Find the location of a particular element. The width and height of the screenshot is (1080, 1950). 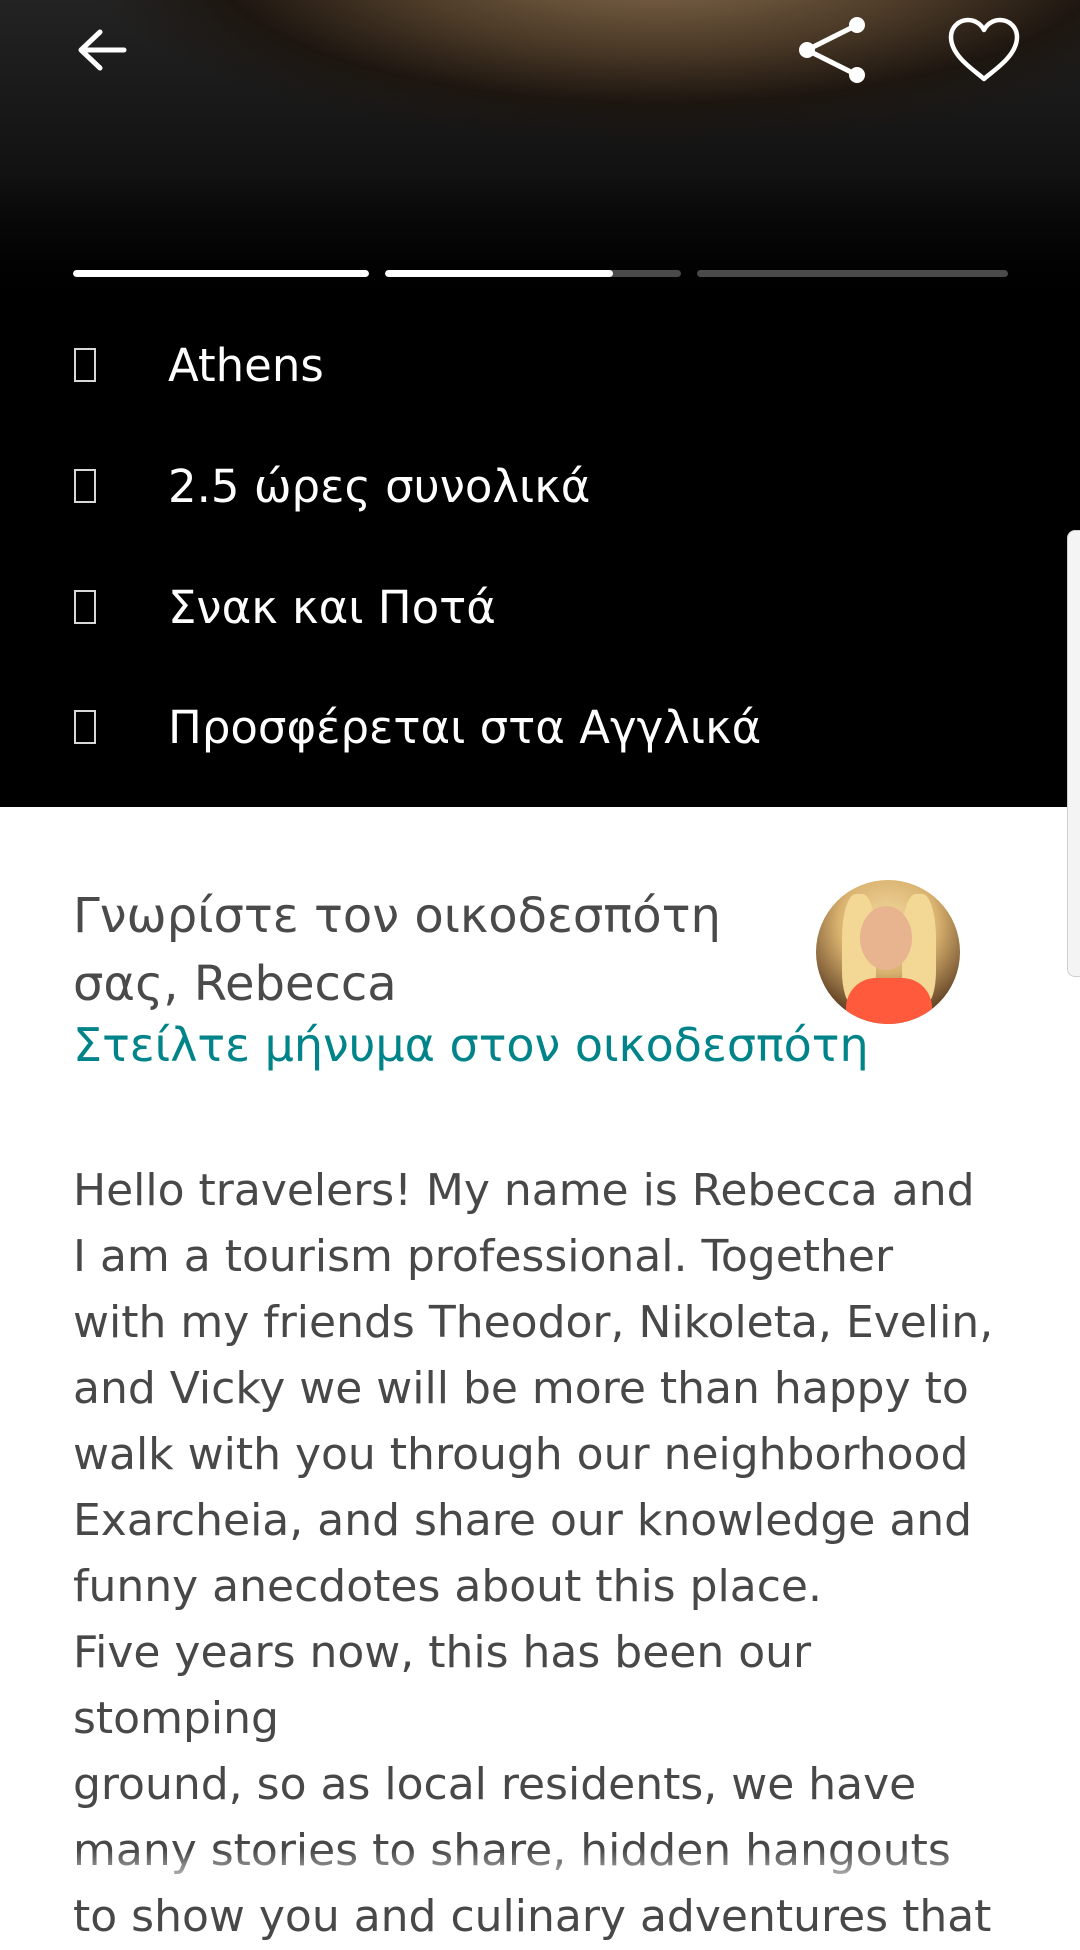

avatar-face is located at coordinates (886, 938).